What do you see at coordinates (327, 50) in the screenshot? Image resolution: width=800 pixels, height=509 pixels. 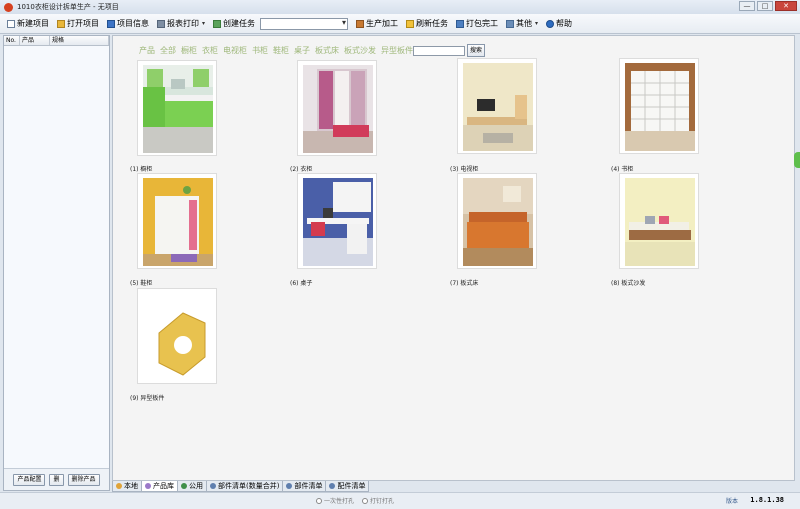 I see `category-bed: 板式床` at bounding box center [327, 50].